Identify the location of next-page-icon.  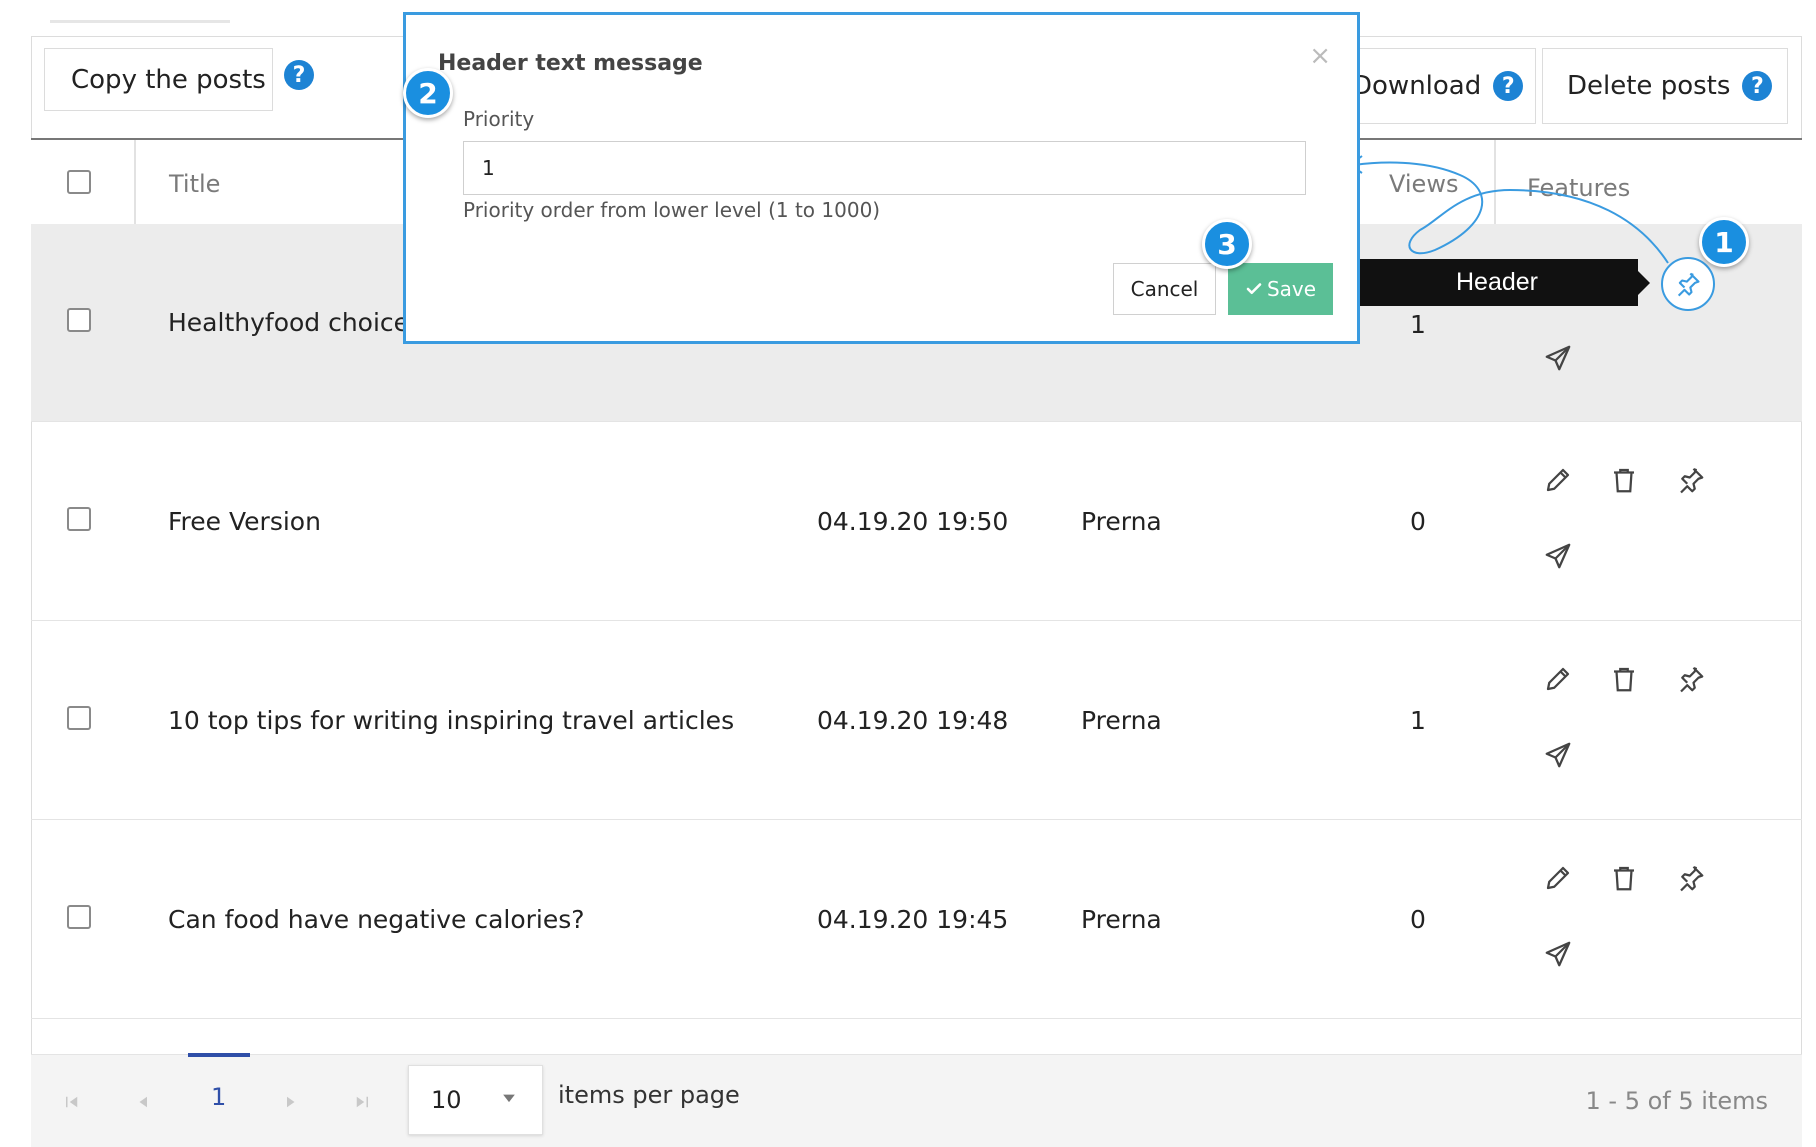
(290, 1102).